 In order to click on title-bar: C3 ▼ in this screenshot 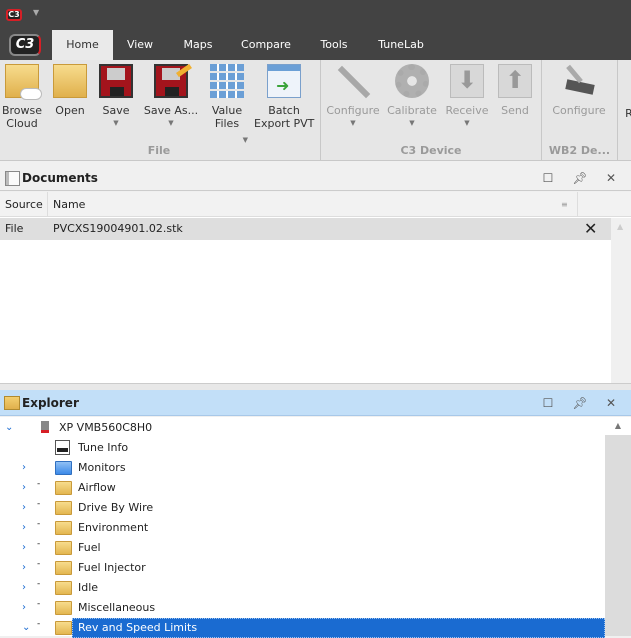, I will do `click(315, 15)`.